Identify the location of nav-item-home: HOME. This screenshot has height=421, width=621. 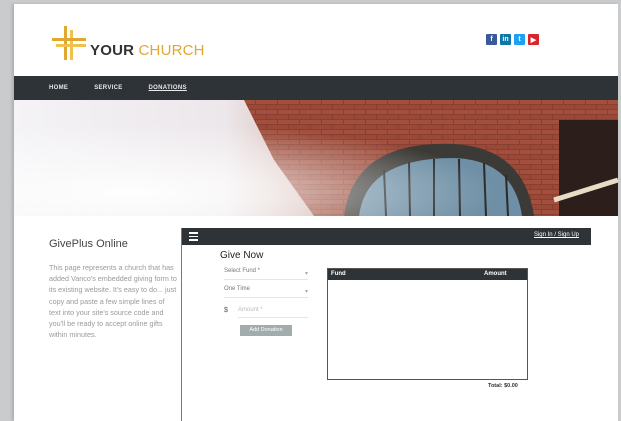
(58, 88).